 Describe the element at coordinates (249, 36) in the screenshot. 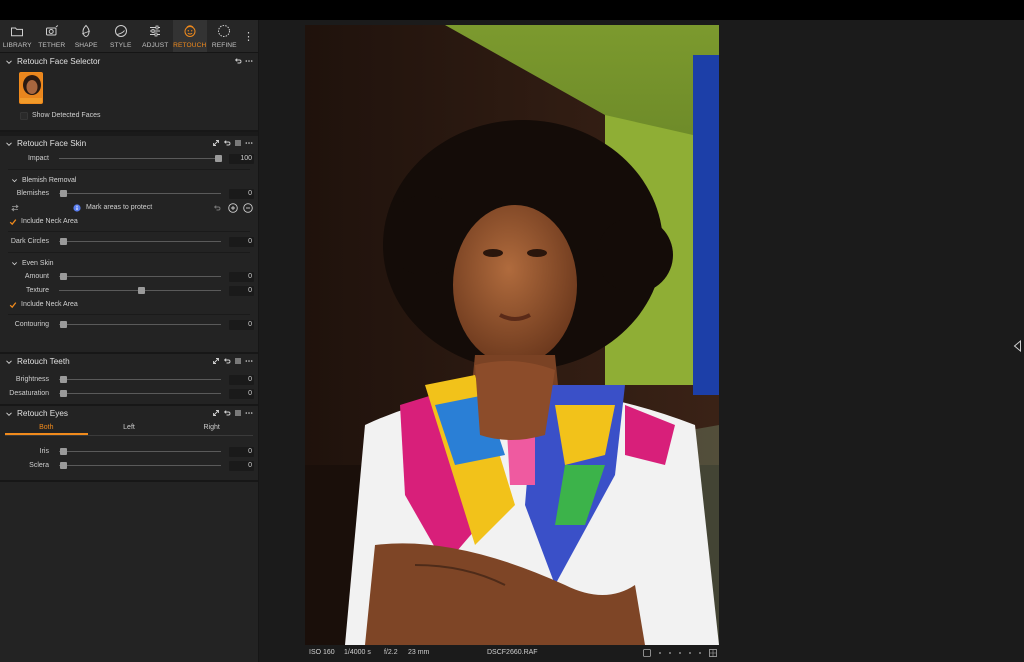

I see `more-tools-button: ⋮` at that location.